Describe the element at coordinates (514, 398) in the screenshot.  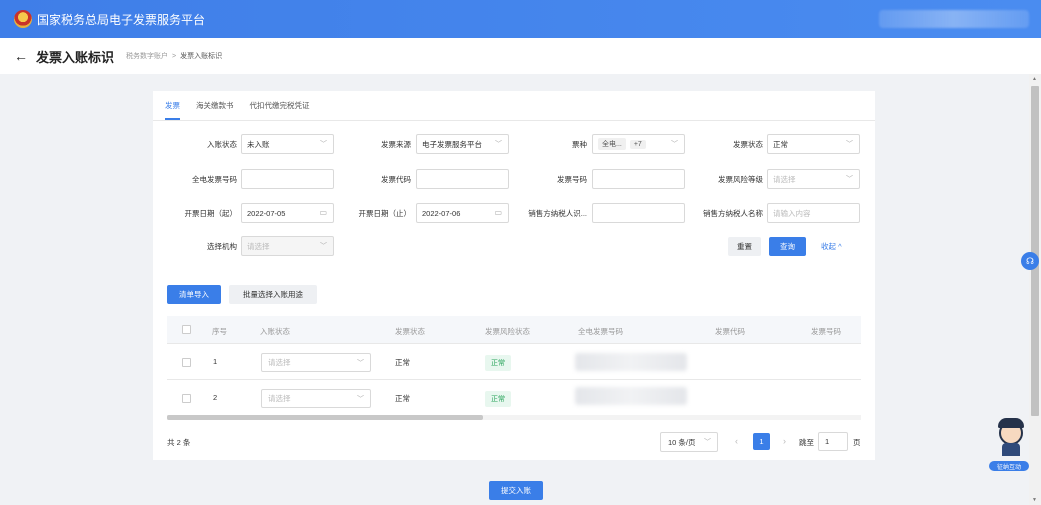
I see `table-row: 2 请选择 ﹀ 正常 正常` at that location.